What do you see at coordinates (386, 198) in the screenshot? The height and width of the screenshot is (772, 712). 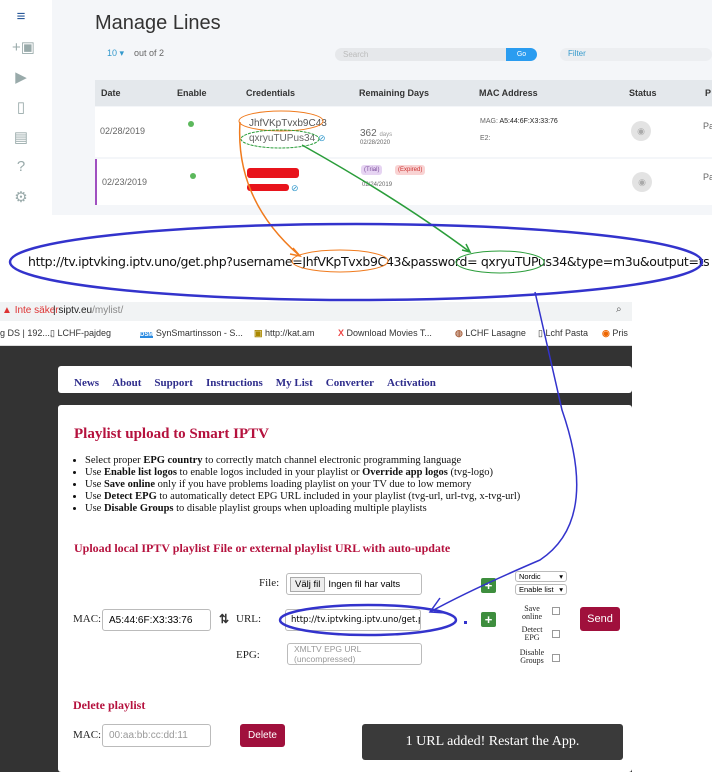 I see `green-arrow` at bounding box center [386, 198].